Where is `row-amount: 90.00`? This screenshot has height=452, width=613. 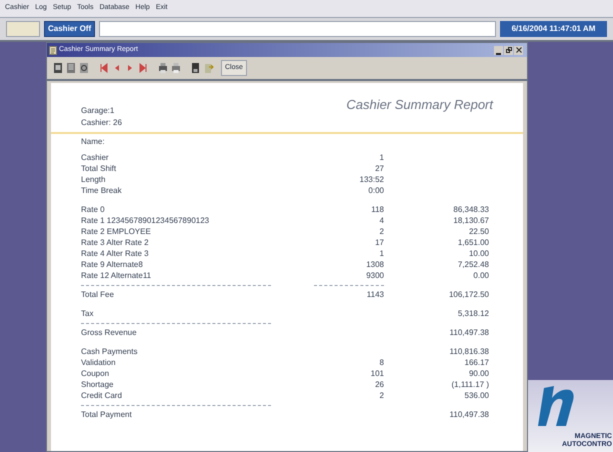 row-amount: 90.00 is located at coordinates (478, 373).